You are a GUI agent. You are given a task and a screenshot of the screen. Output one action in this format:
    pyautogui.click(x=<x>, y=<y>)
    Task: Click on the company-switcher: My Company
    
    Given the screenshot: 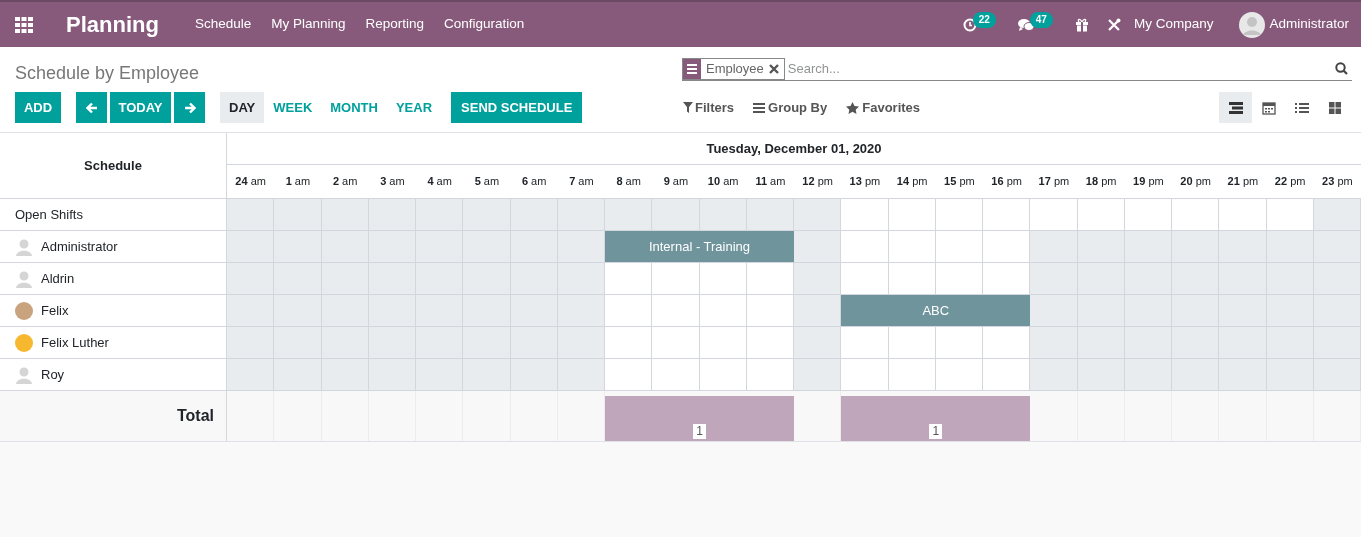 What is the action you would take?
    pyautogui.click(x=1173, y=24)
    